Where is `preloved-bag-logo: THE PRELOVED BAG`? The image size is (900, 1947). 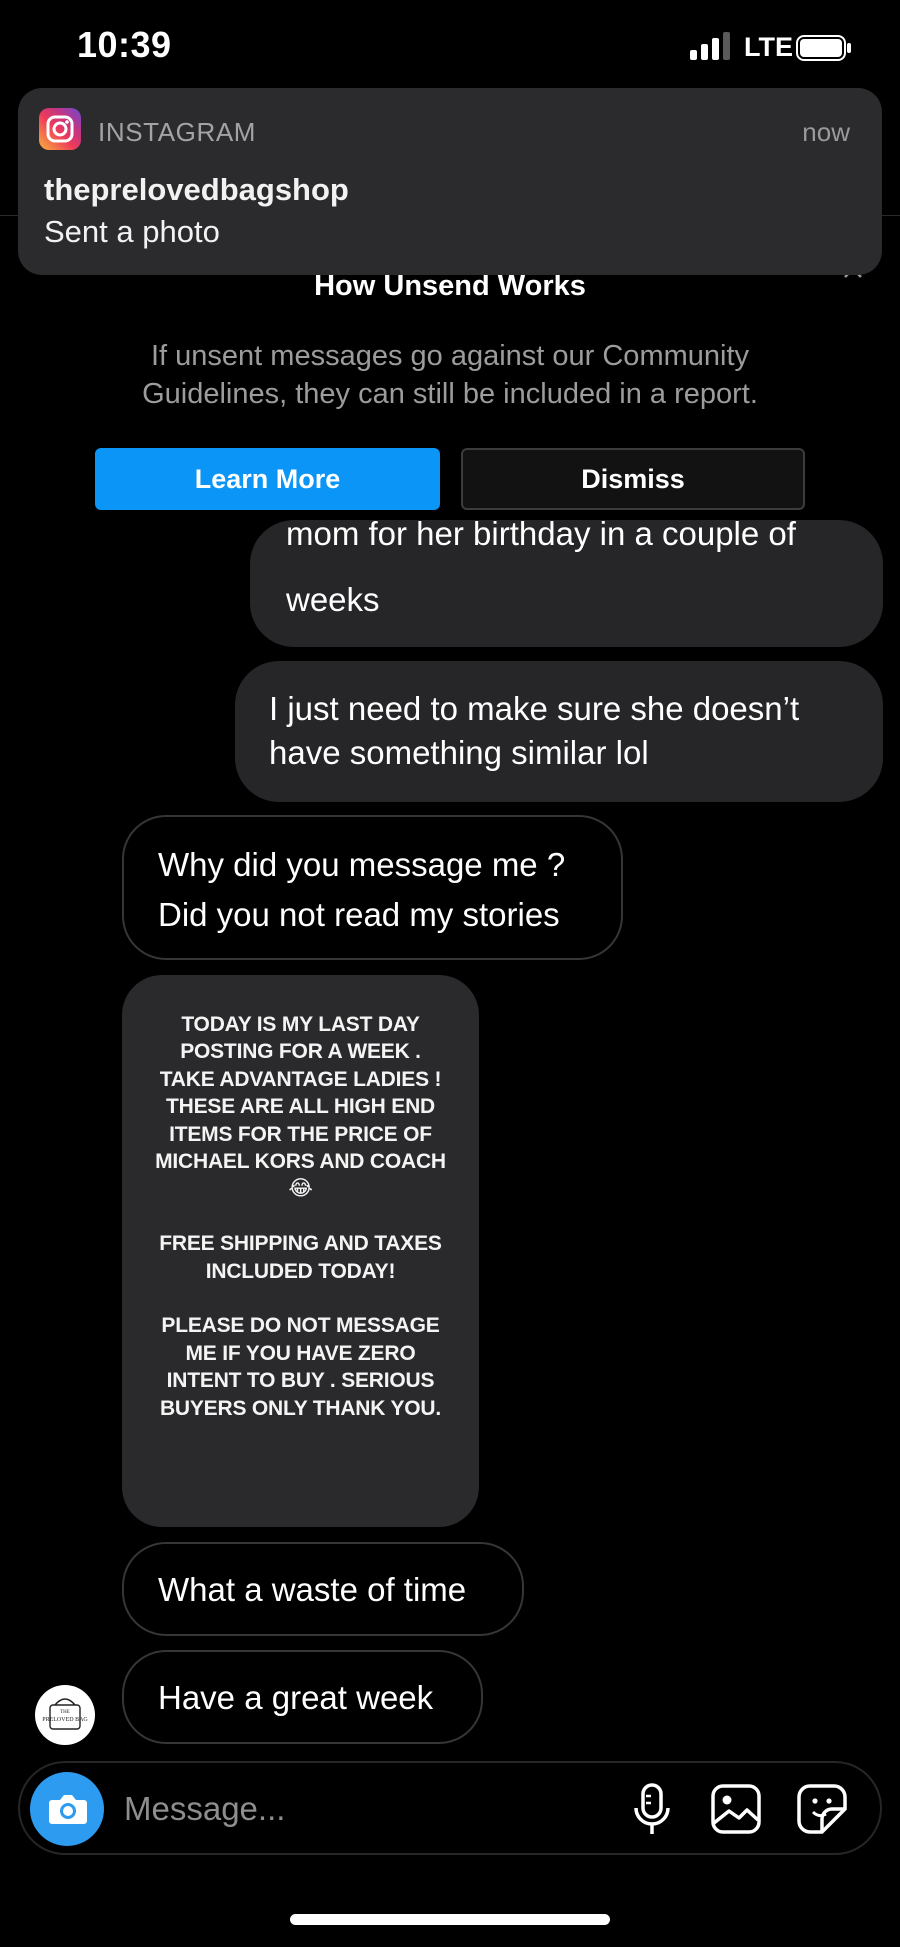
preloved-bag-logo: THE PRELOVED BAG is located at coordinates (65, 1714).